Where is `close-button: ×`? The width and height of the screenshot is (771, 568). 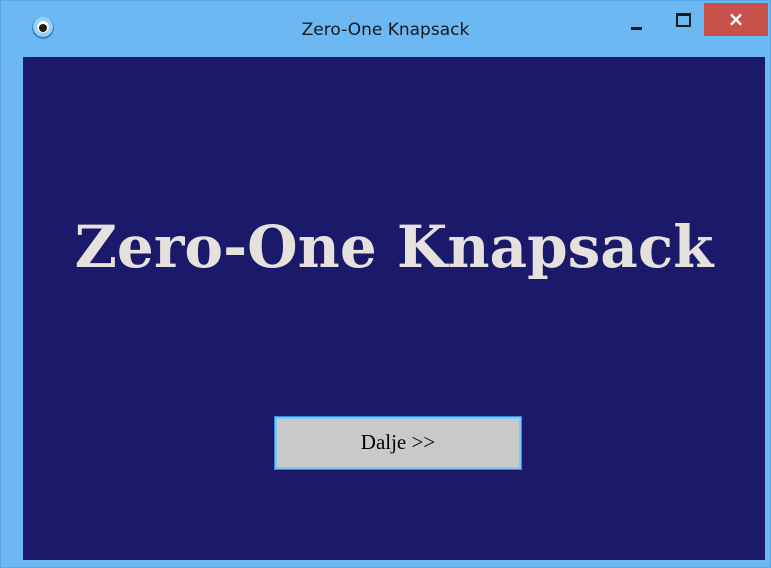
close-button: × is located at coordinates (736, 19).